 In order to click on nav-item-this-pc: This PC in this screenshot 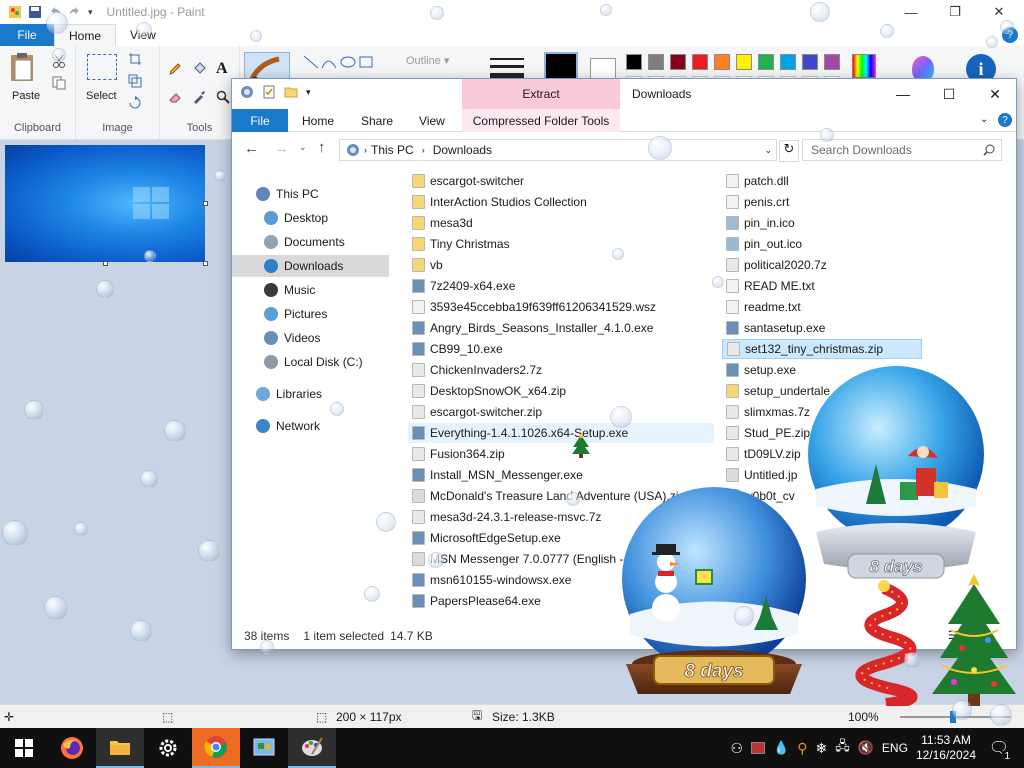, I will do `click(310, 194)`.